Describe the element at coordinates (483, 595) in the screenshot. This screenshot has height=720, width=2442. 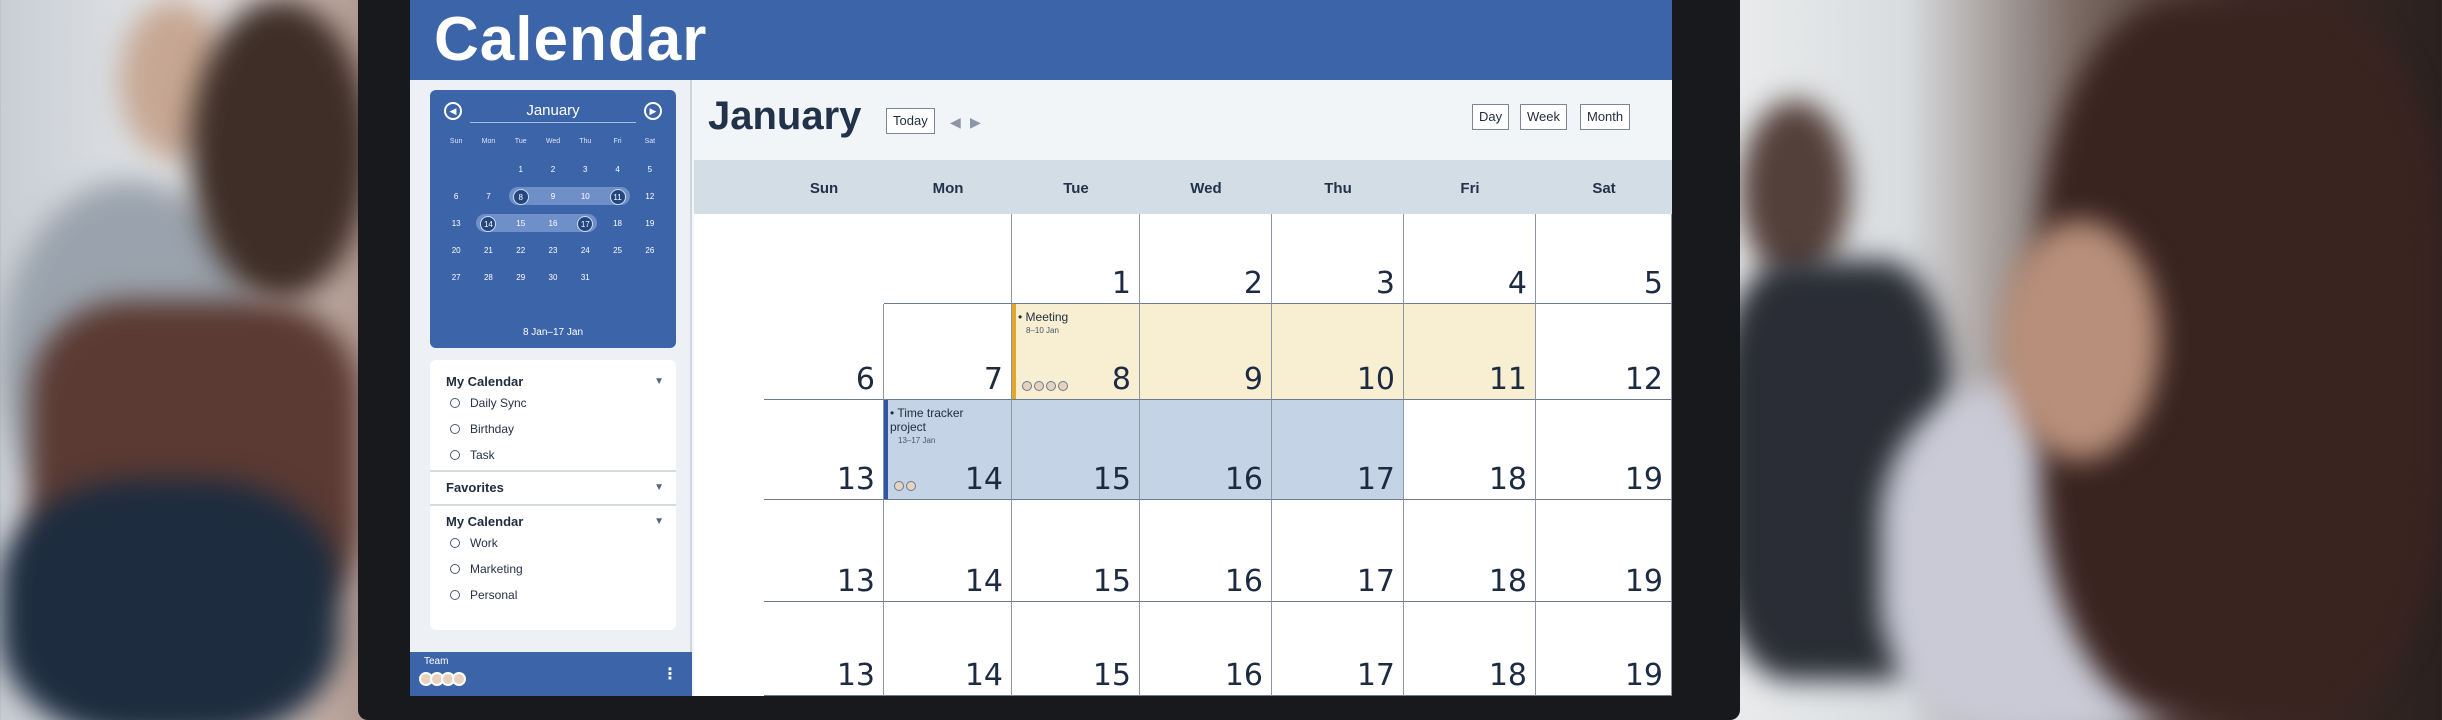
I see `calendar-item-personal: Personal` at that location.